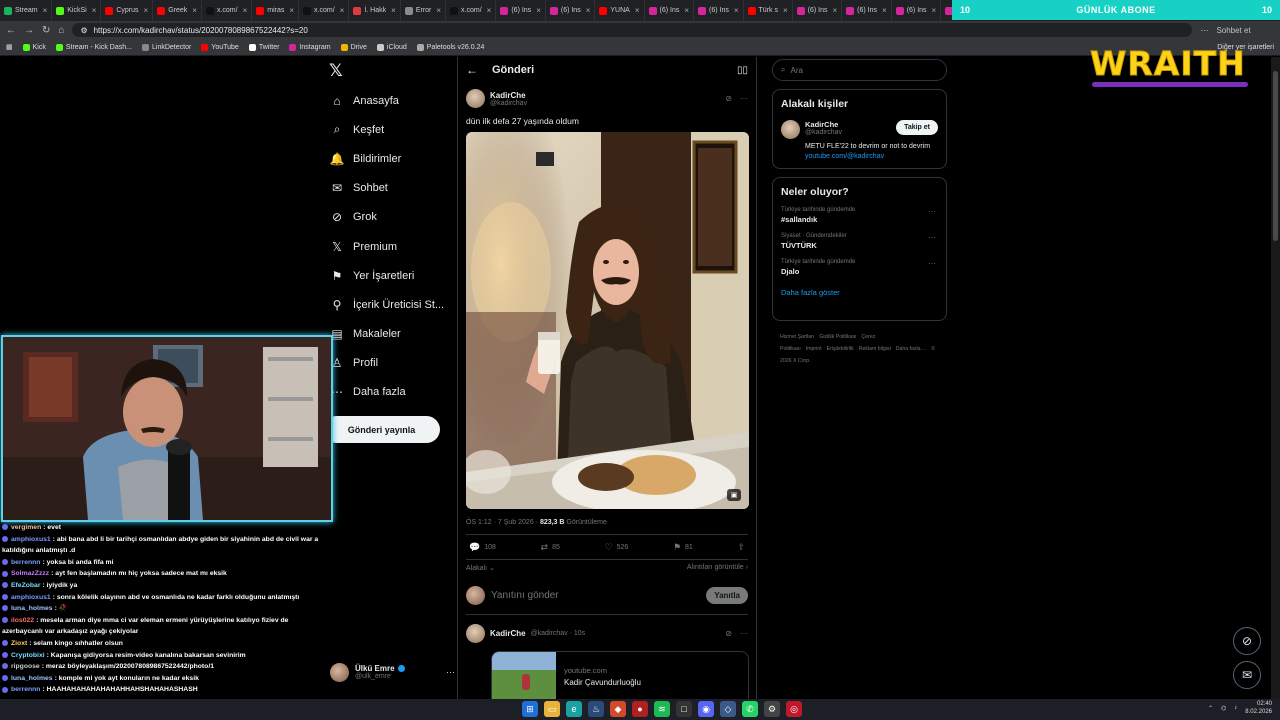 The height and width of the screenshot is (720, 1280). What do you see at coordinates (392, 334) in the screenshot?
I see `nav-item-articles: ▤ Makaleler` at bounding box center [392, 334].